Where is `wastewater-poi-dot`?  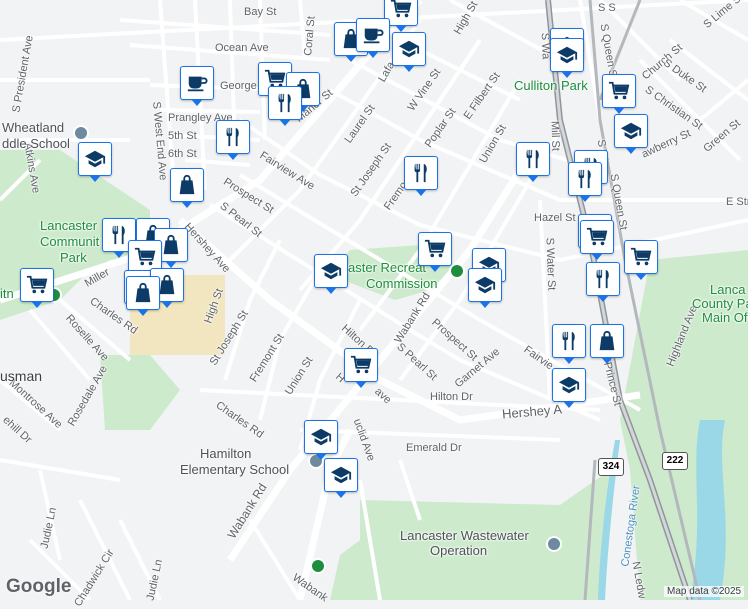 wastewater-poi-dot is located at coordinates (554, 544).